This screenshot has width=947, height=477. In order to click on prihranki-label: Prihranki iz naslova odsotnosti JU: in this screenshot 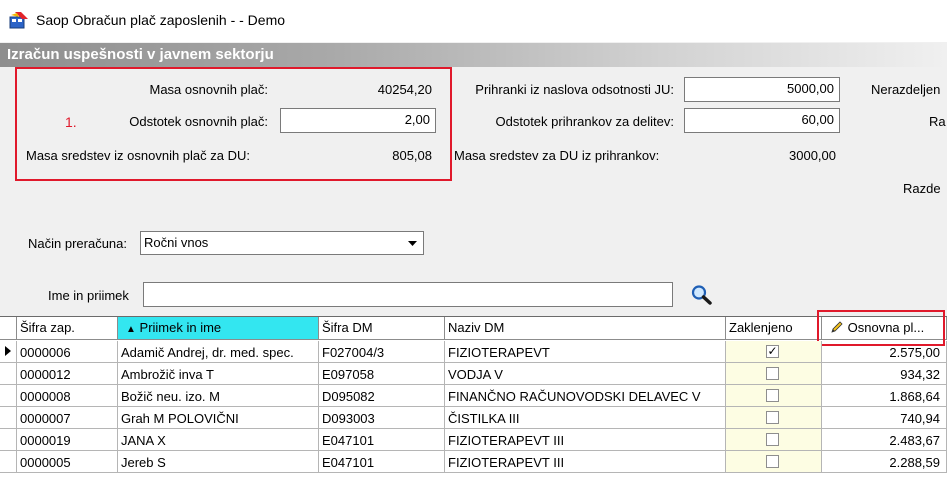, I will do `click(574, 89)`.